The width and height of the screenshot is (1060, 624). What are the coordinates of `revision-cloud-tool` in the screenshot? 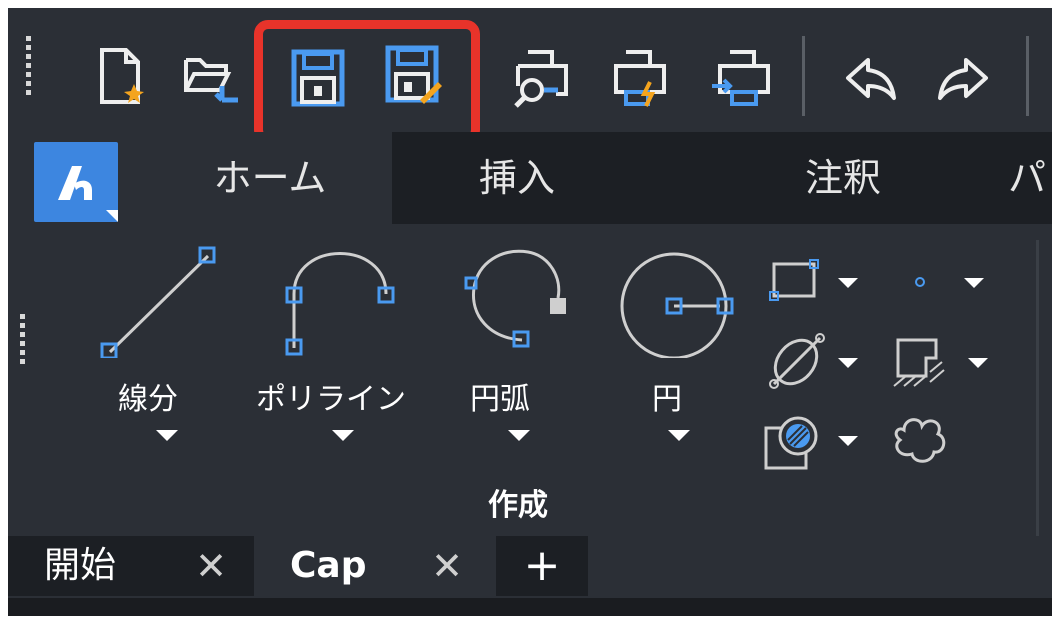 It's located at (923, 440).